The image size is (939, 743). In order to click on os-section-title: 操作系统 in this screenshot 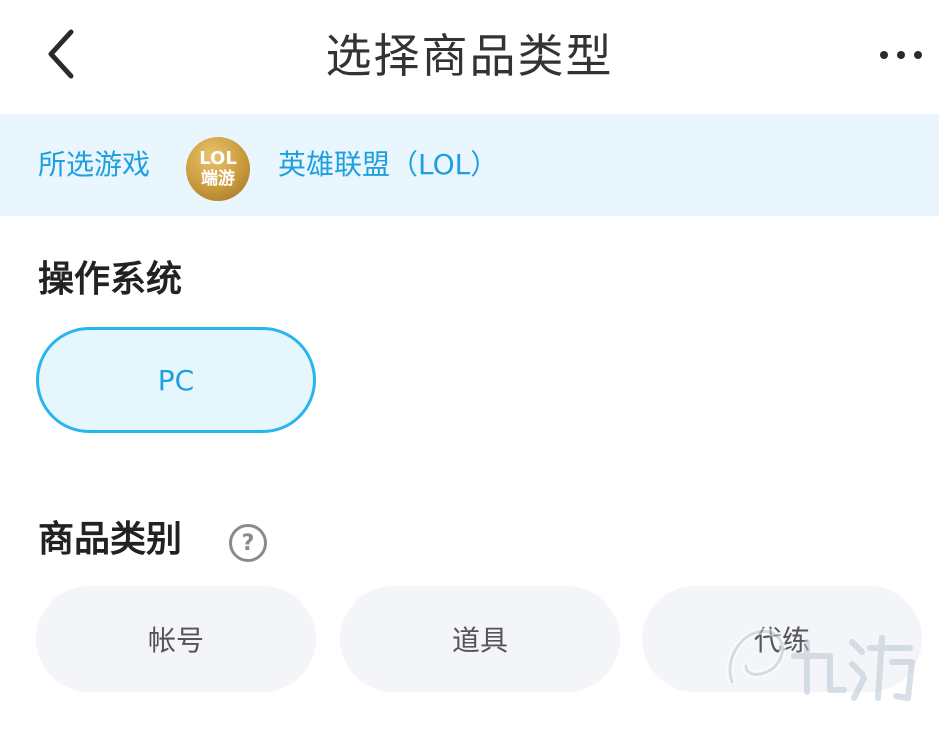, I will do `click(110, 279)`.